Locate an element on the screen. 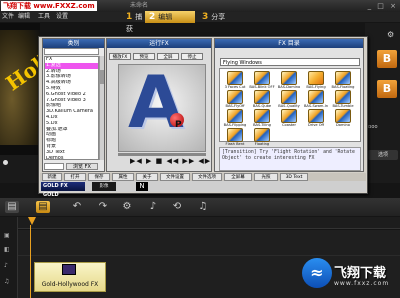  playback-controls: ▶◀ ▶ ■ ◀◀ ▶▶ ◀▶ is located at coordinates (170, 161).